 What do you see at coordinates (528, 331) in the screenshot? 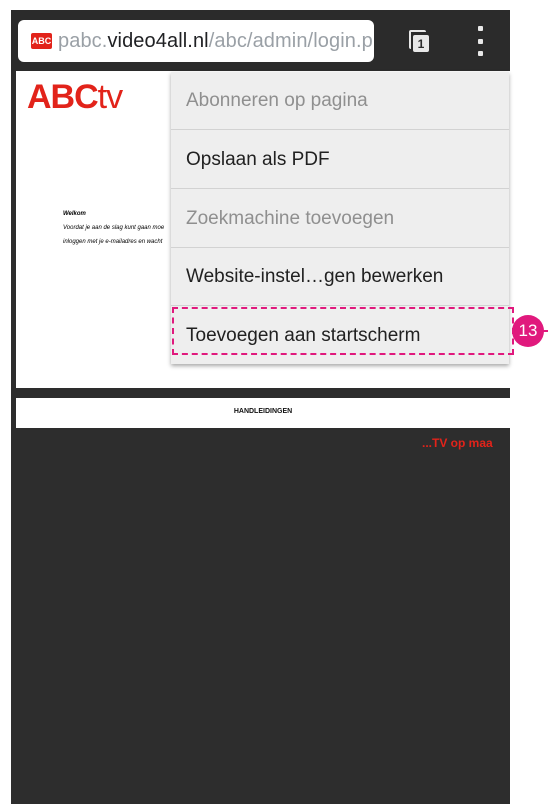
I see `step-number-badge: 13` at bounding box center [528, 331].